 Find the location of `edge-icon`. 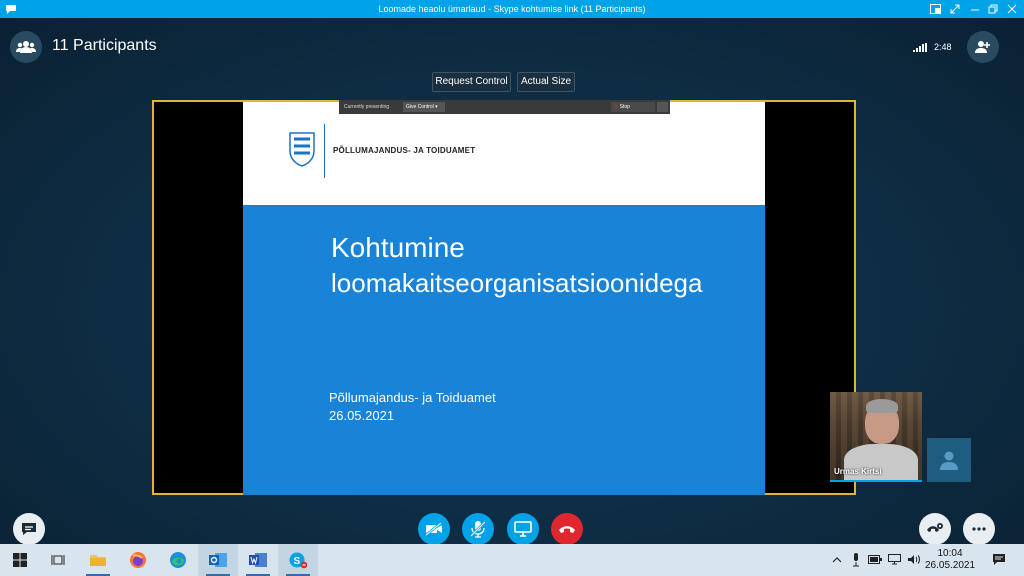

edge-icon is located at coordinates (178, 560).